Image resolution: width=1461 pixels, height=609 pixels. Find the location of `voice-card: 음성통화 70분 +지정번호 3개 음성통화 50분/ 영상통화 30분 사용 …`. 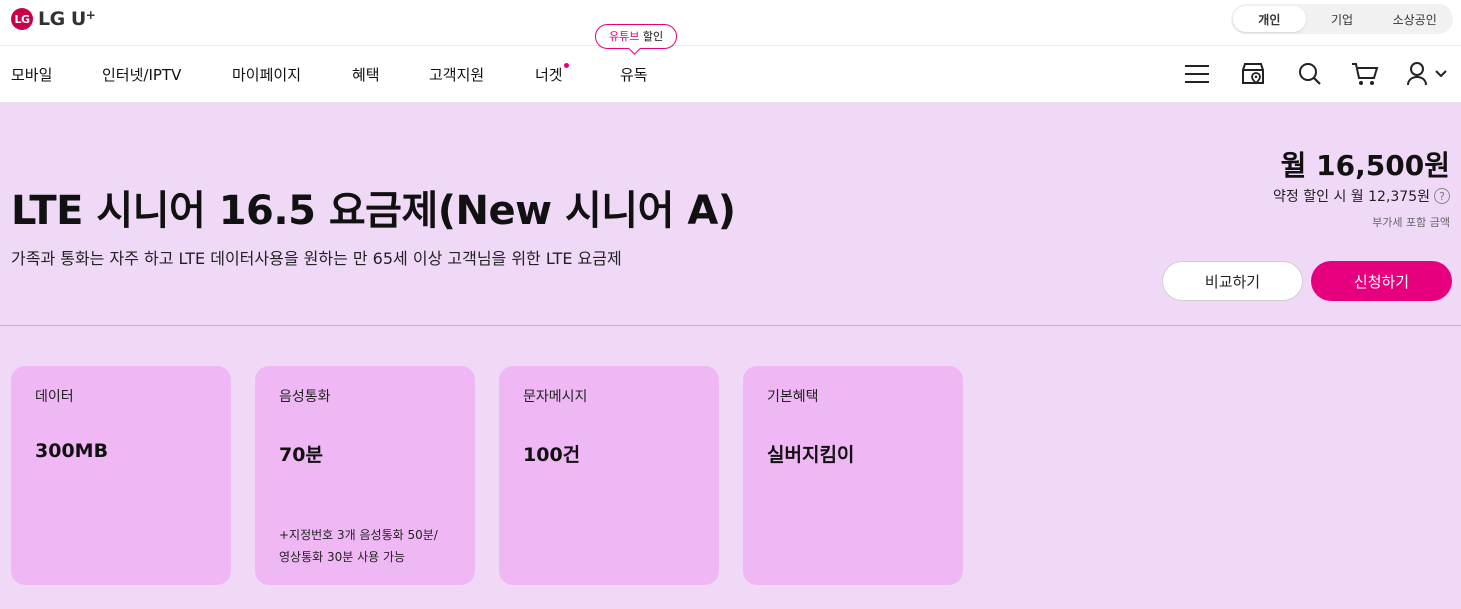

voice-card: 음성통화 70분 +지정번호 3개 음성통화 50분/ 영상통화 30분 사용 … is located at coordinates (365, 475).